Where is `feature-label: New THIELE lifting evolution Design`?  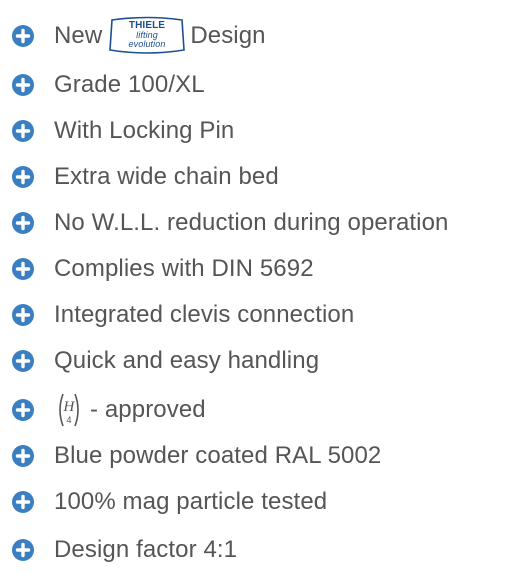
feature-label: New THIELE lifting evolution Design is located at coordinates (160, 36).